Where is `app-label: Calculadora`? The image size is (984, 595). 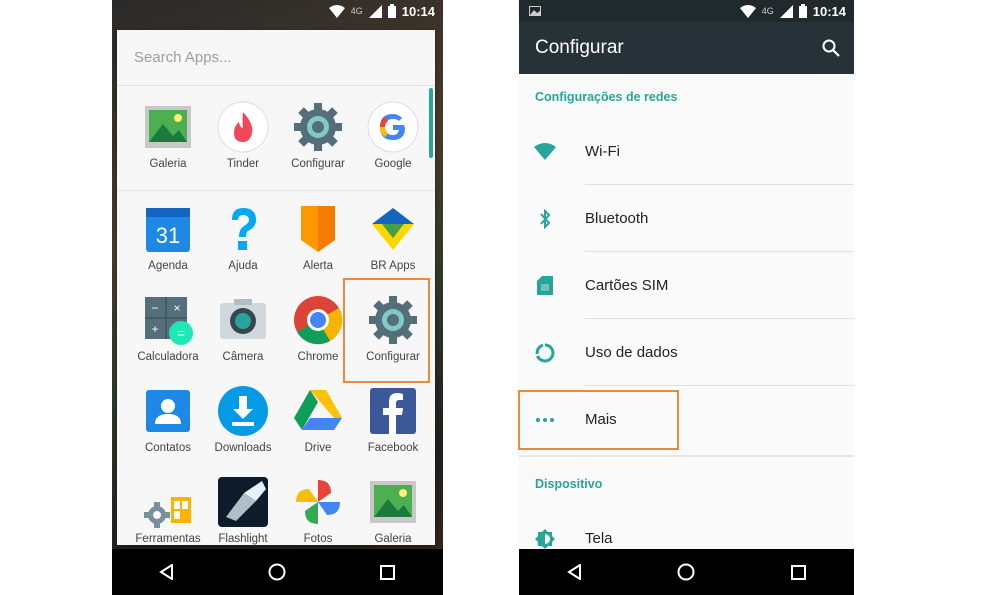 app-label: Calculadora is located at coordinates (168, 357).